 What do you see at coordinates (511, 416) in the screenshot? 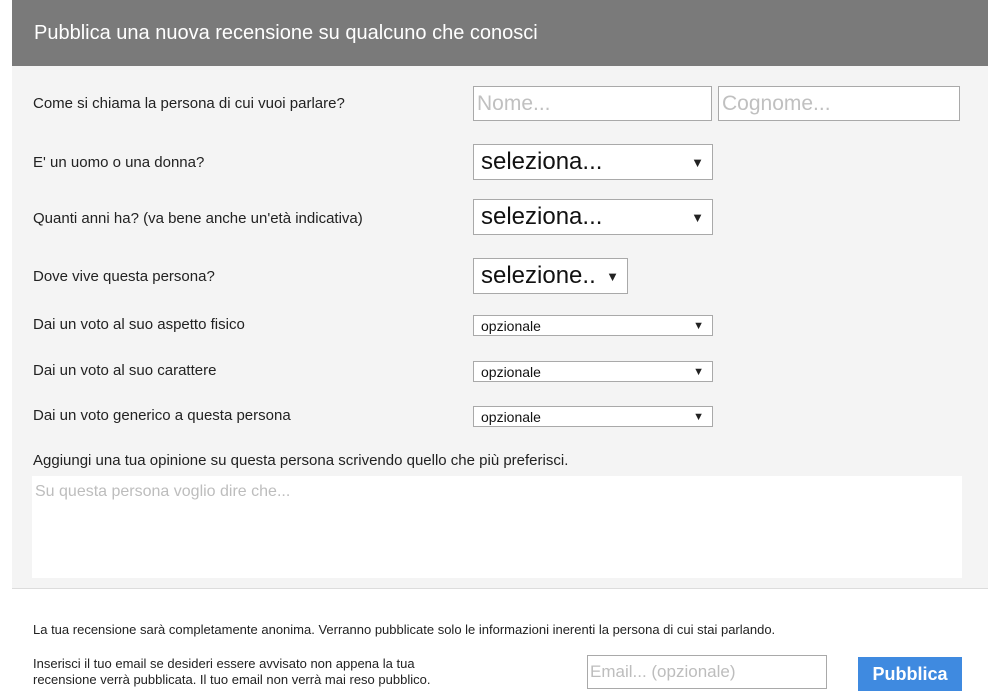
I see `general-rating-value: opzionale` at bounding box center [511, 416].